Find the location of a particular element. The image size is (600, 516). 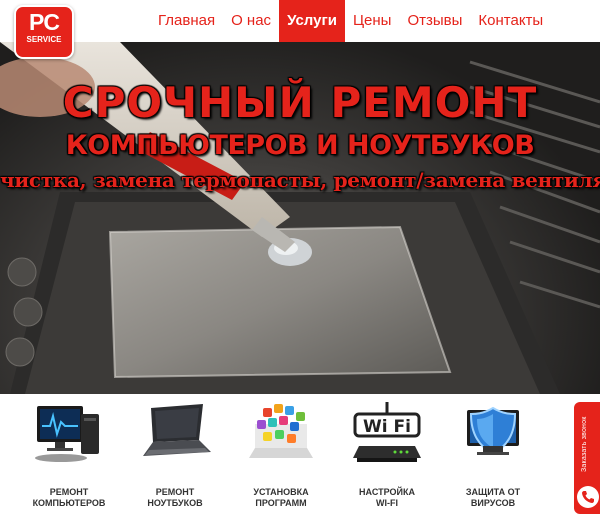

computer-icon is located at coordinates (67, 434).